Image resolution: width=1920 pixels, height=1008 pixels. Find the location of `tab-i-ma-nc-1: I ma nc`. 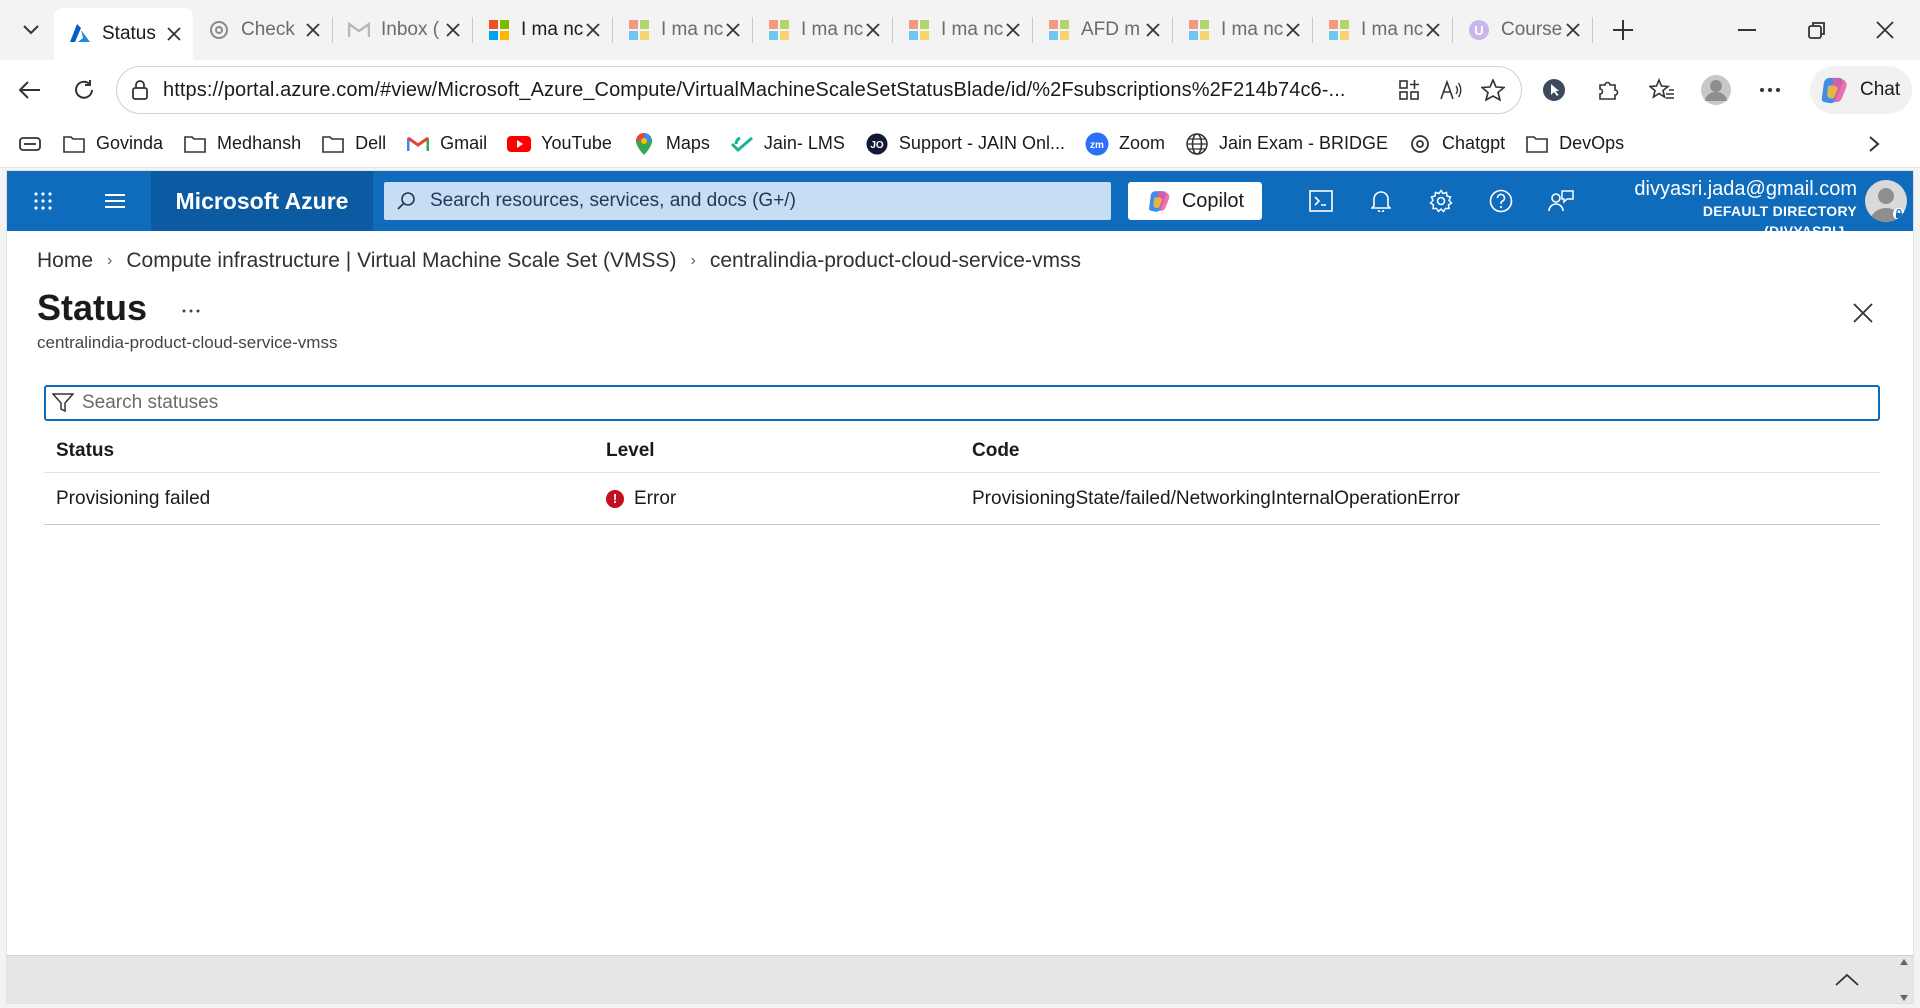

tab-i-ma-nc-1: I ma nc is located at coordinates (542, 30).